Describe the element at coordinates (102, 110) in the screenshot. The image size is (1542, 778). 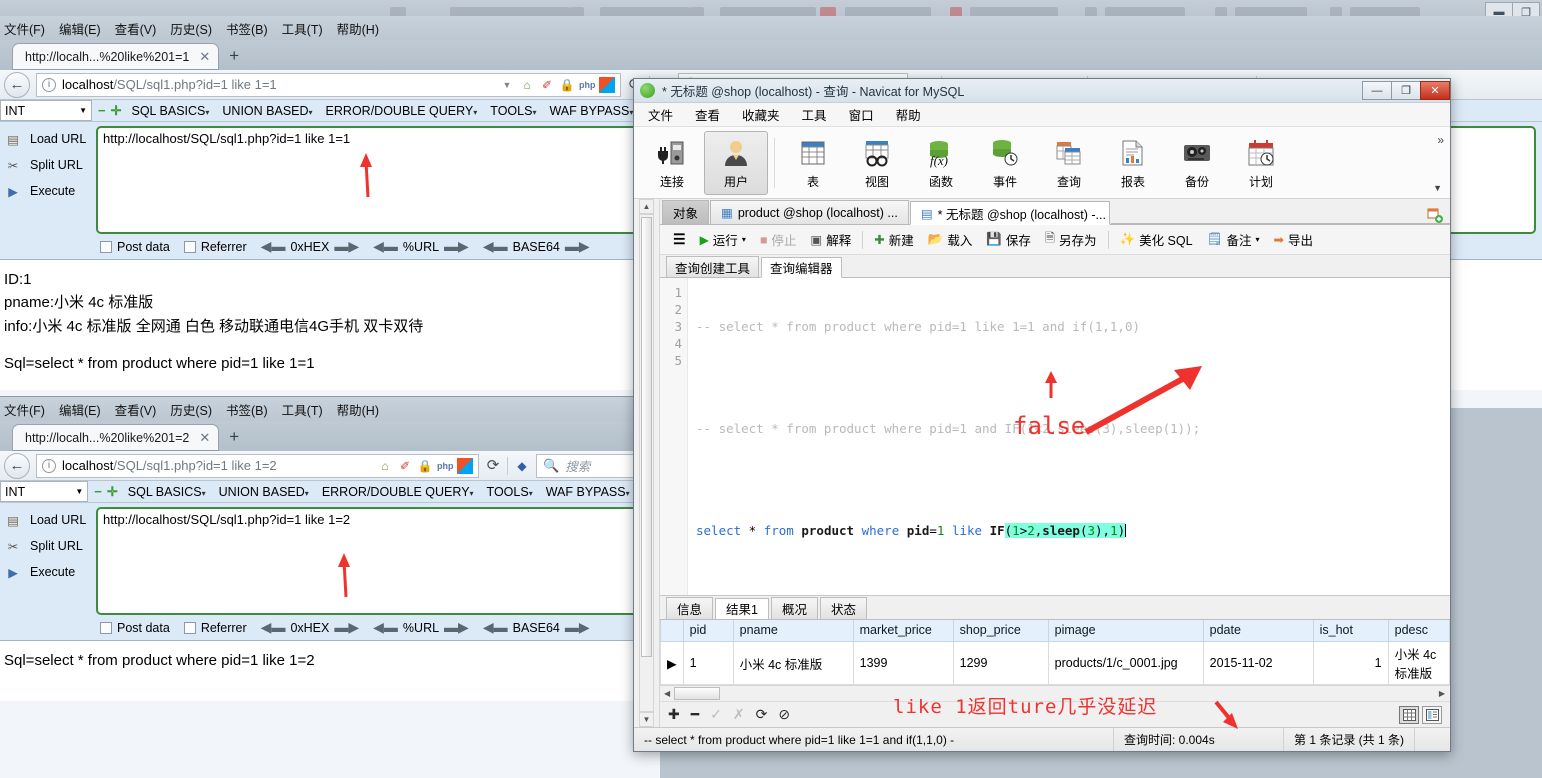
I see `minus-icon: −` at that location.